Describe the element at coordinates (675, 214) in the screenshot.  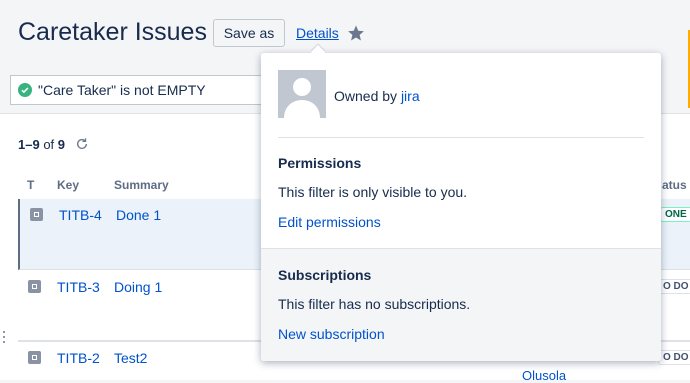
I see `status-badge: ONE` at that location.